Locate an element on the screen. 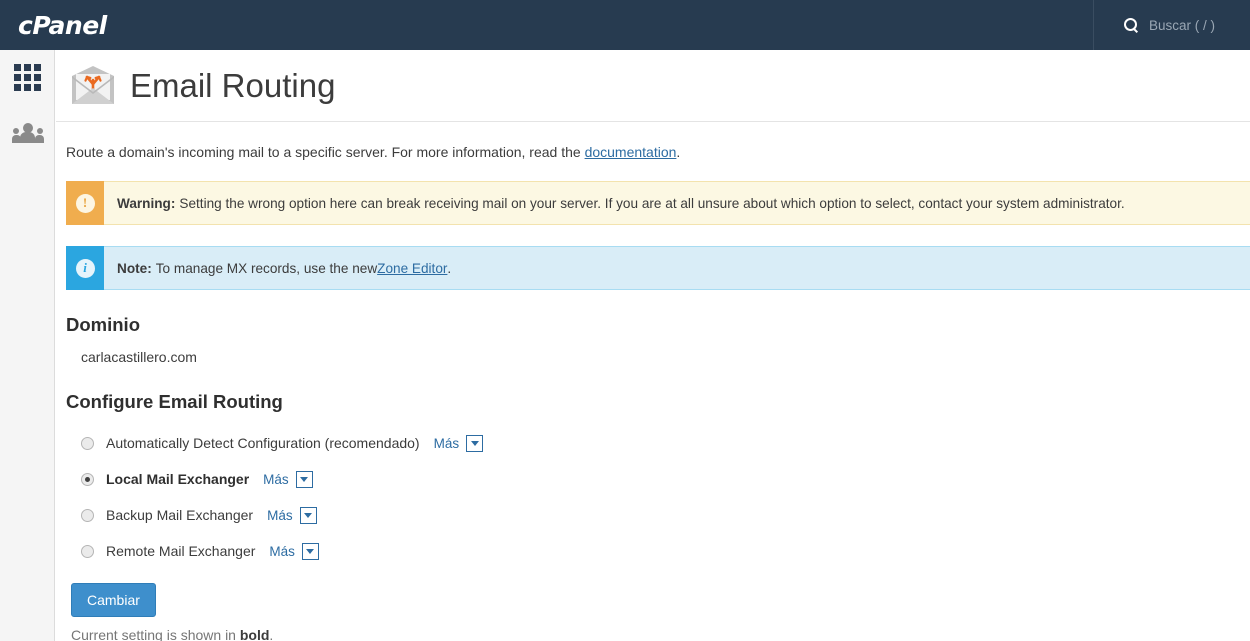 The height and width of the screenshot is (641, 1250). documentation-link: documentation is located at coordinates (631, 152).